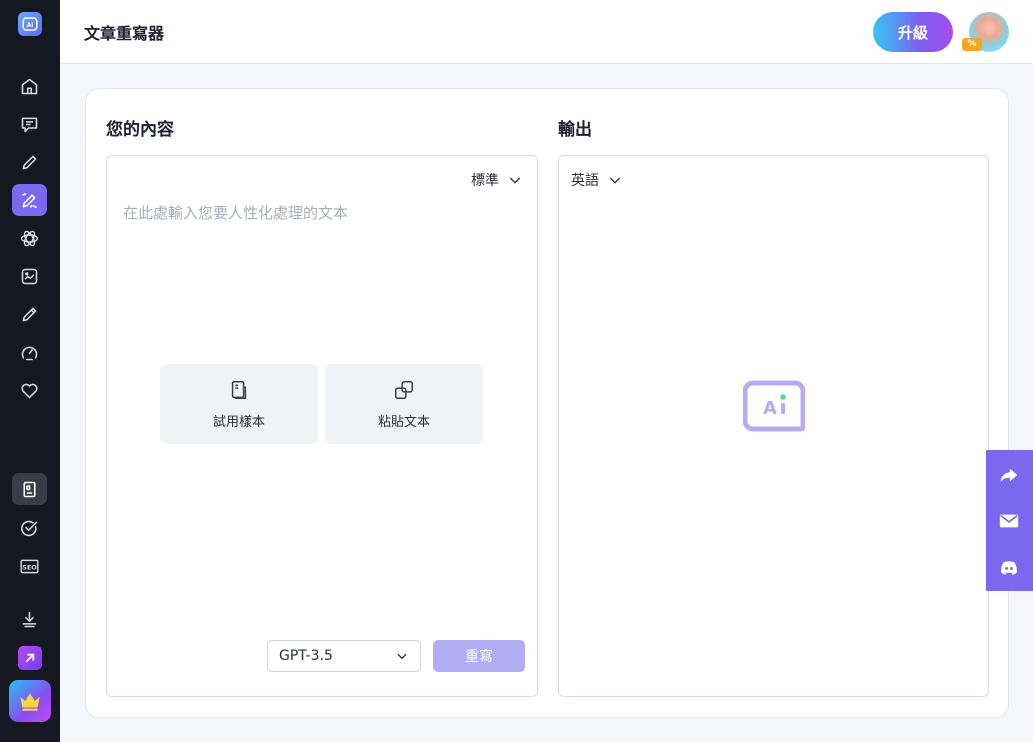  I want to click on sidebar-item-premium, so click(30, 701).